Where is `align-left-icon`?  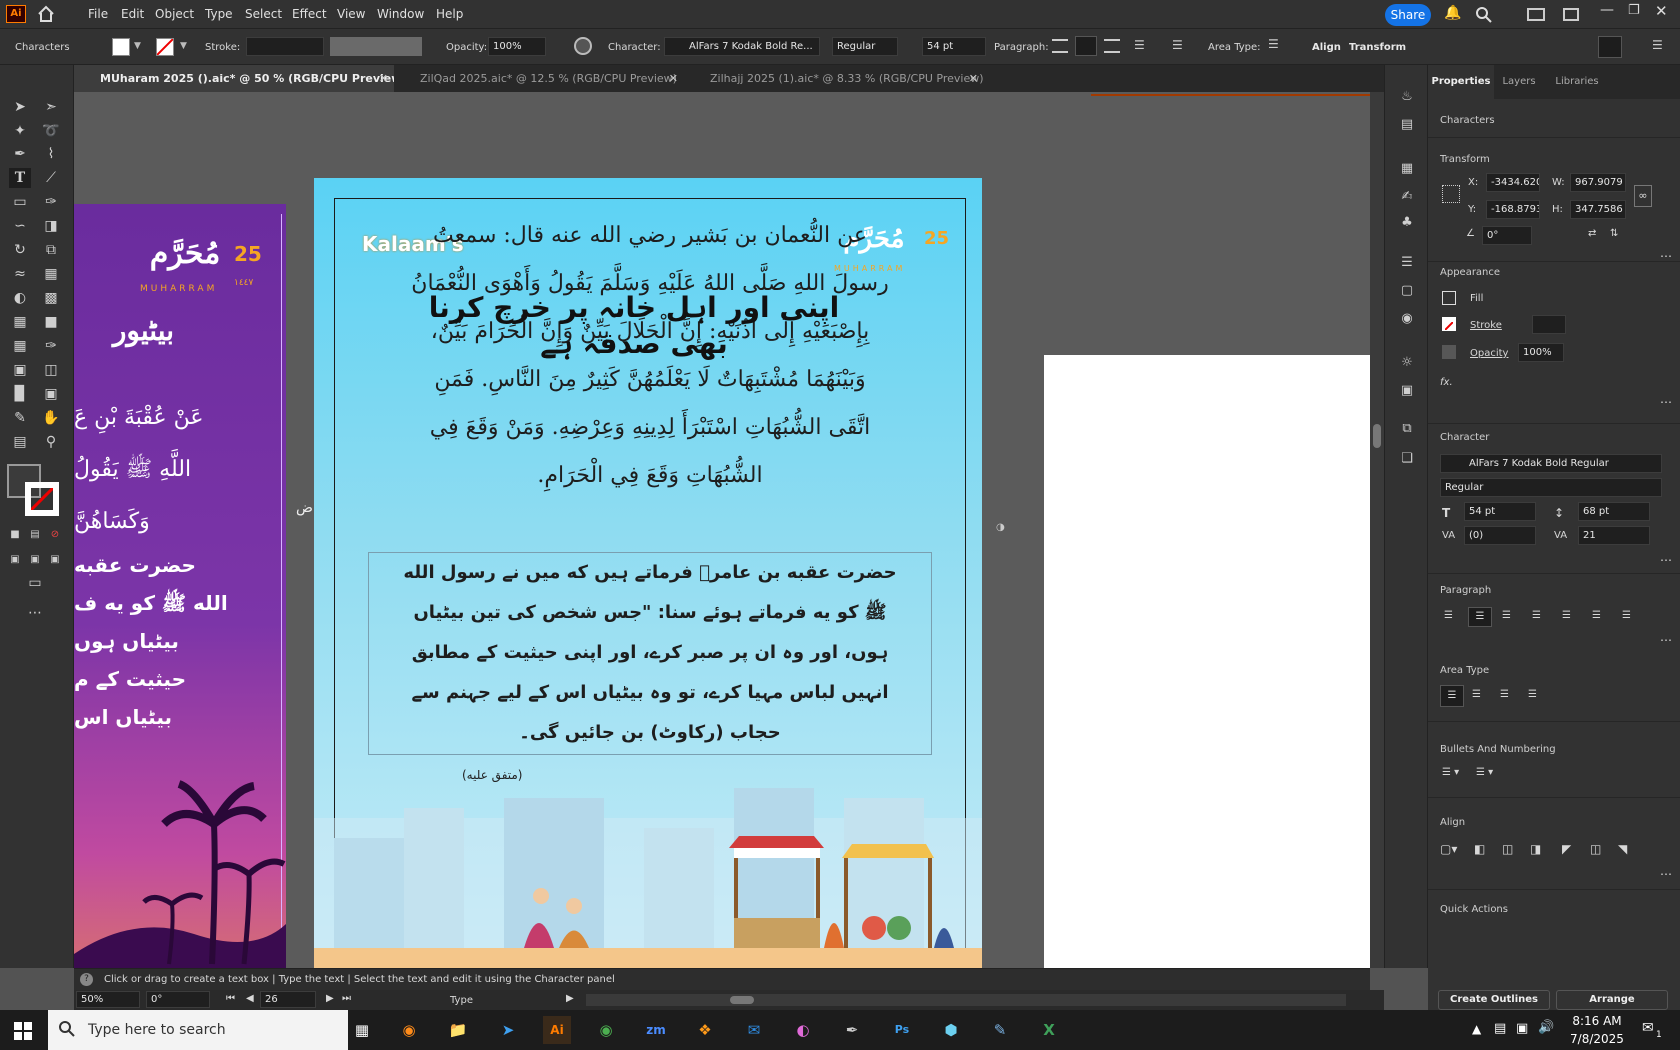
align-left-icon is located at coordinates (1060, 46).